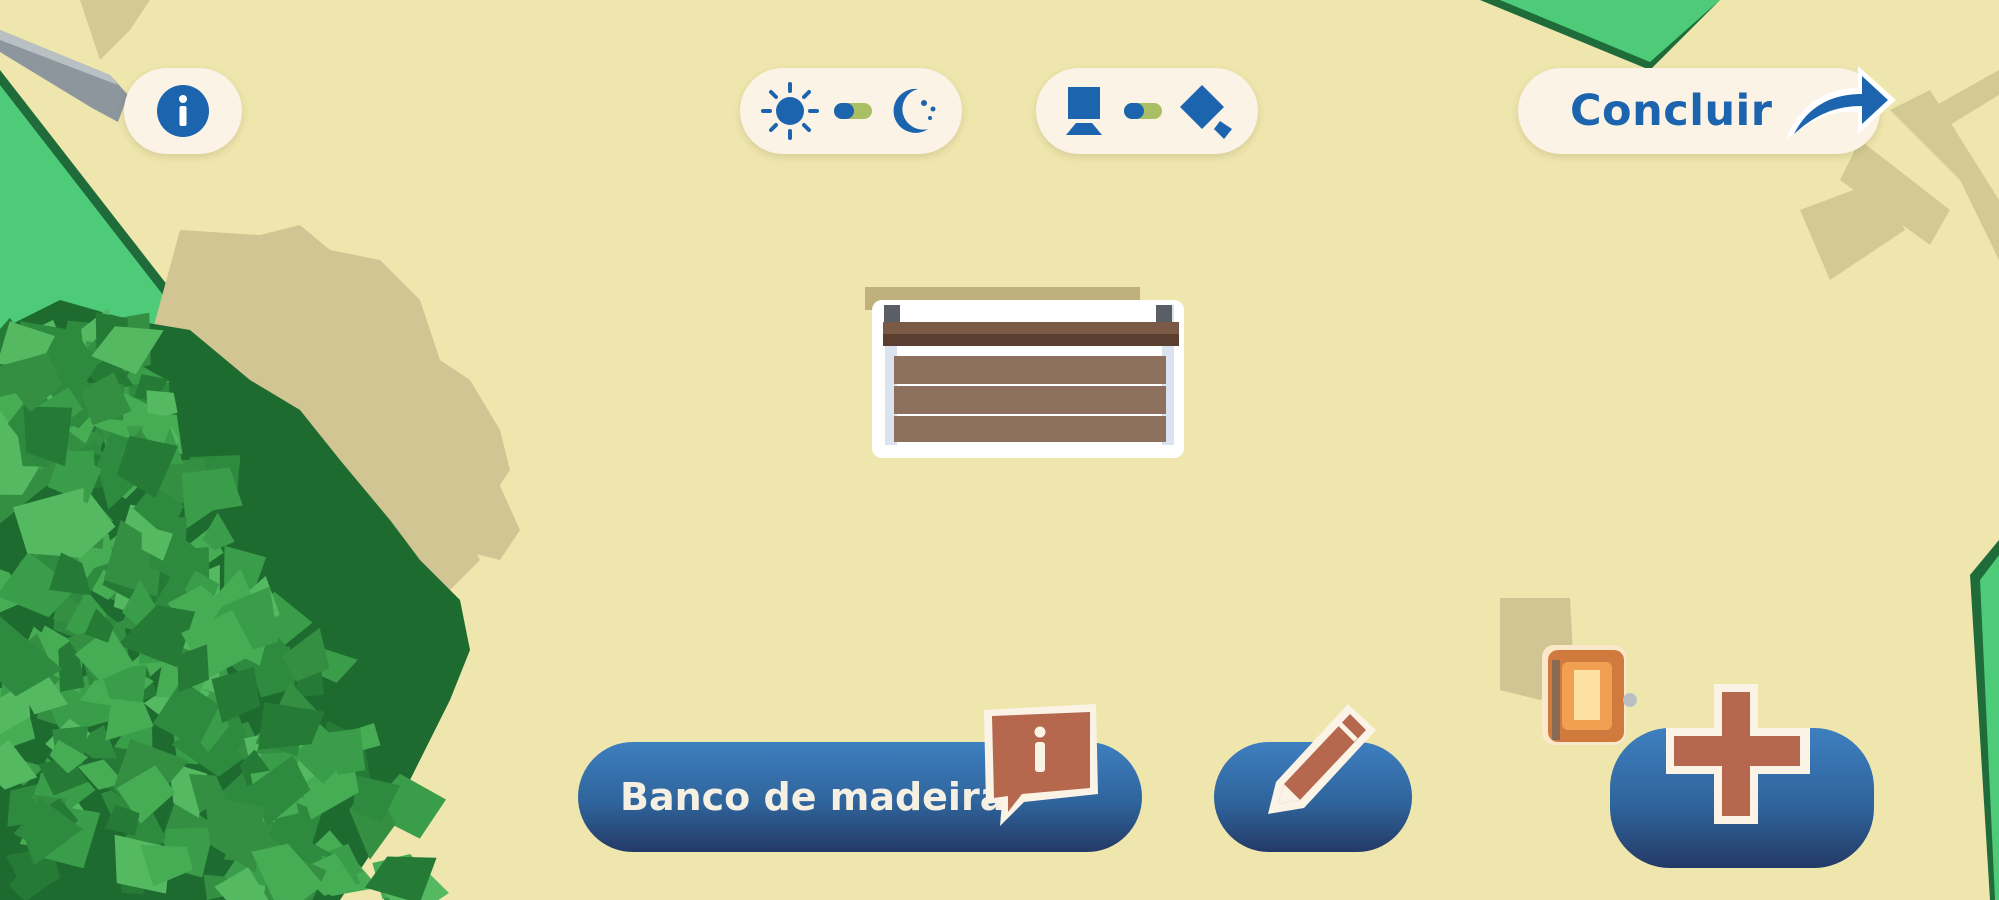  I want to click on day-night-switch, so click(853, 111).